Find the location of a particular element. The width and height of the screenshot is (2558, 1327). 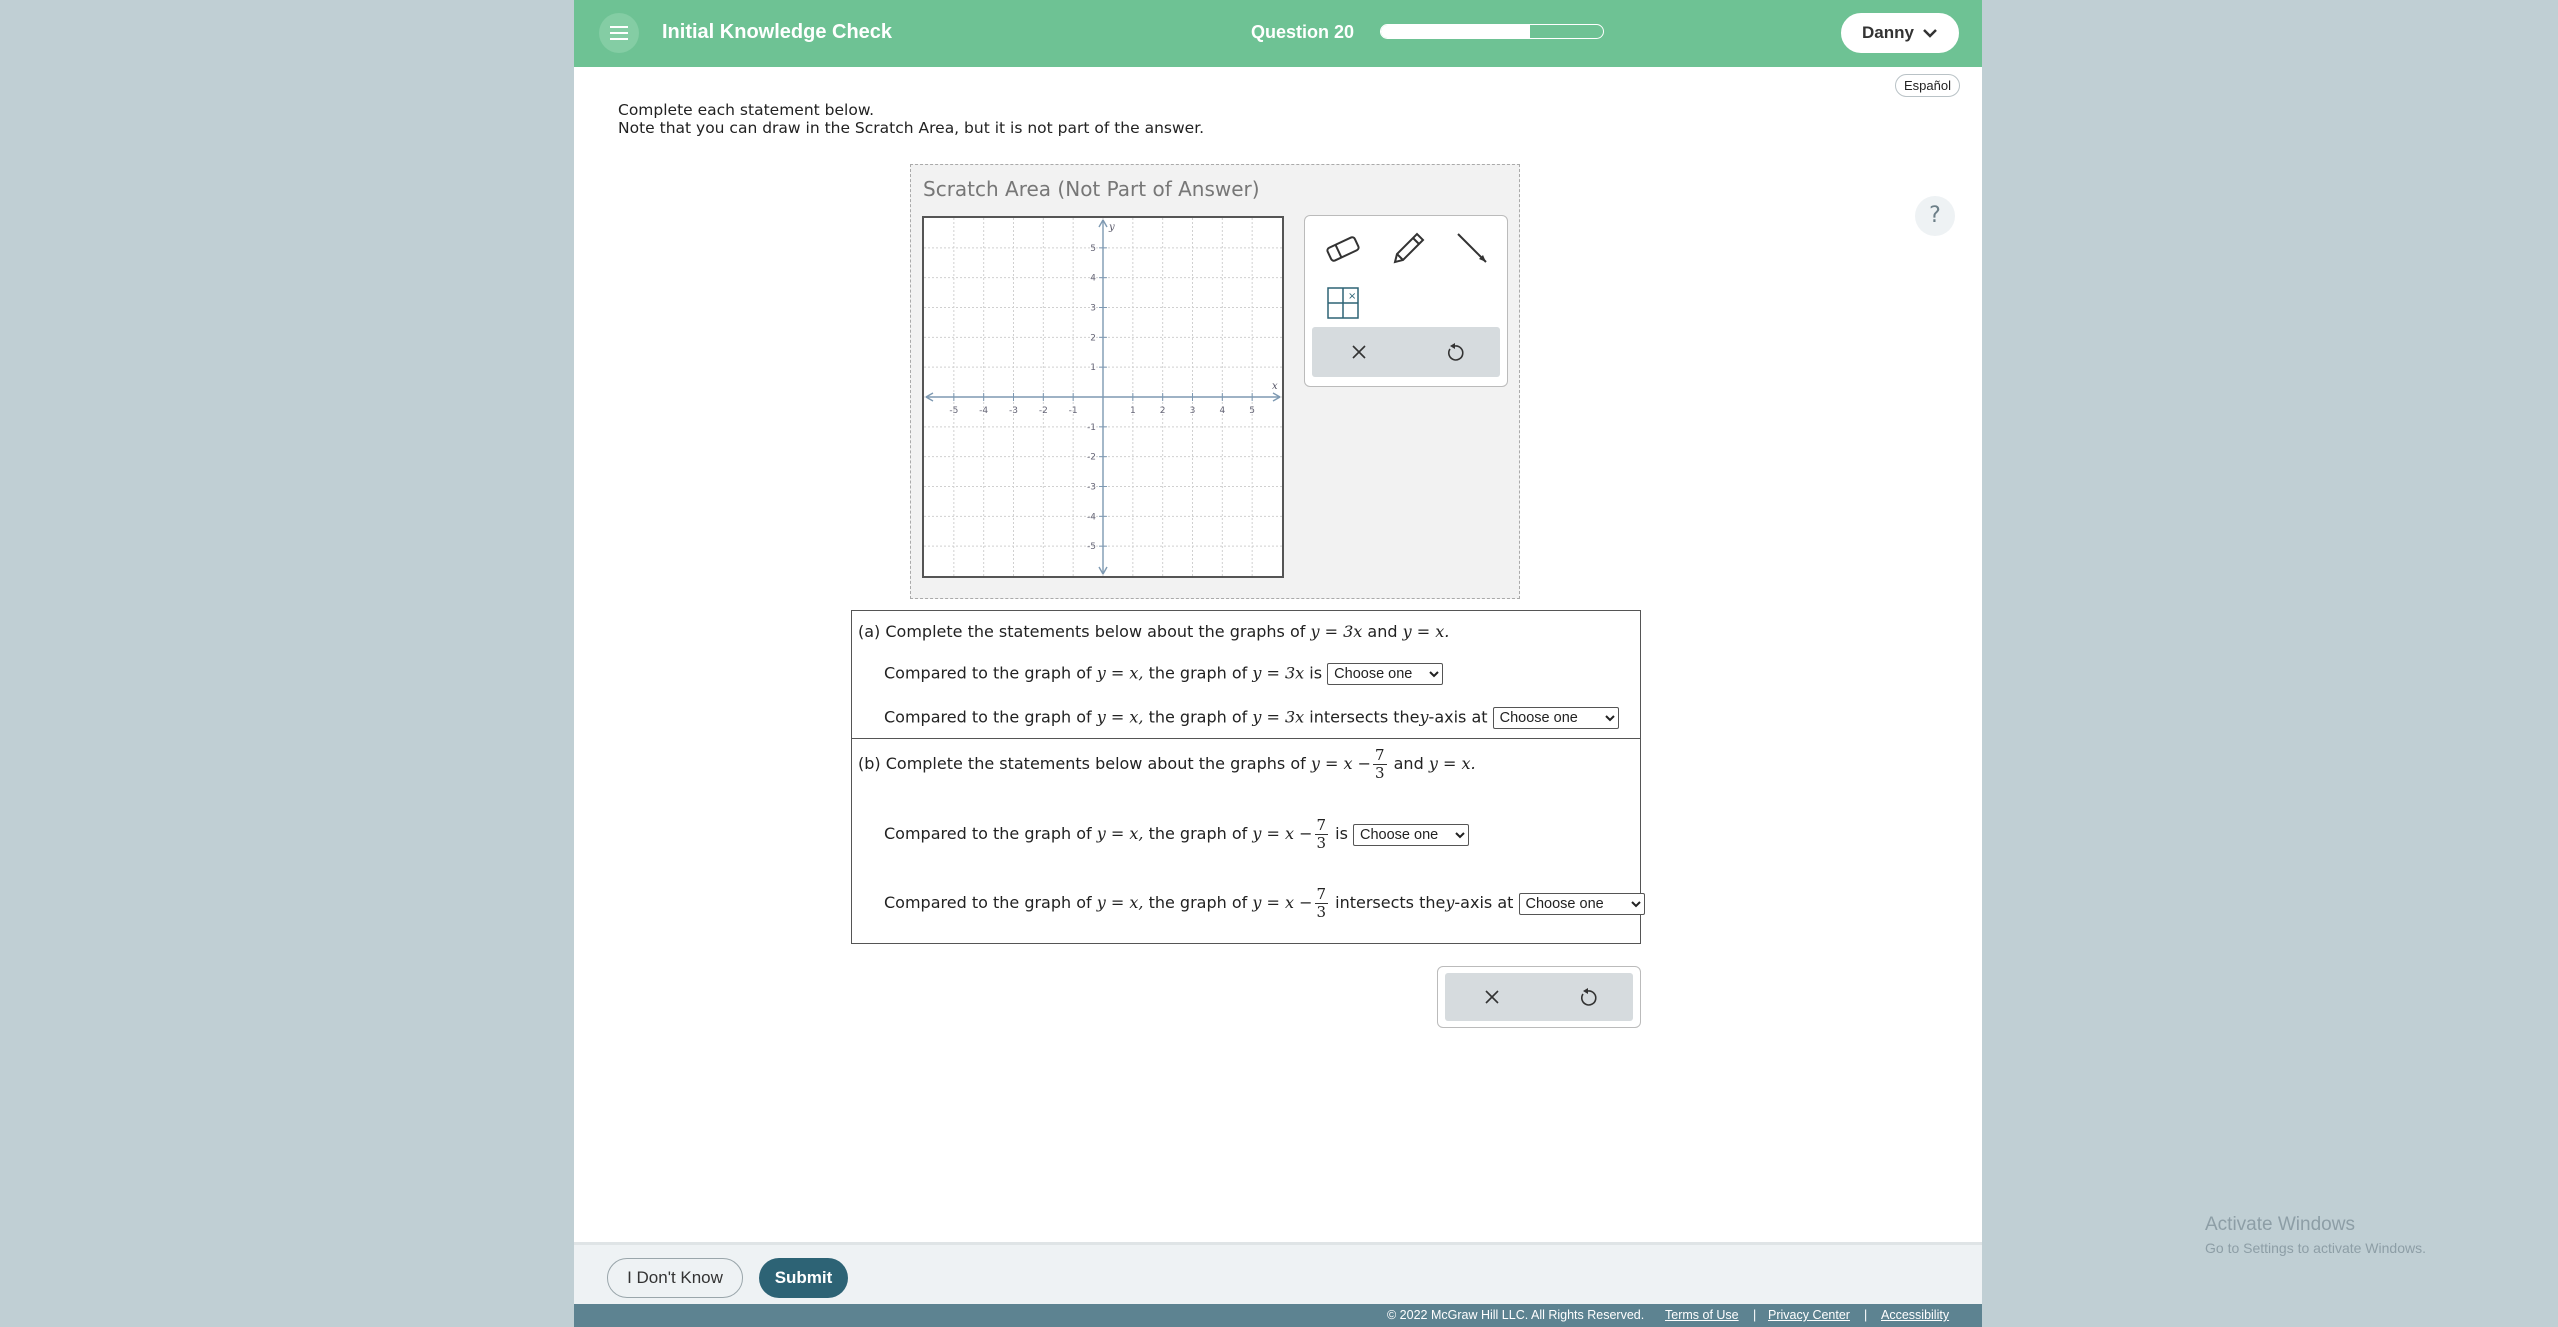

eraser-icon is located at coordinates (1343, 249).